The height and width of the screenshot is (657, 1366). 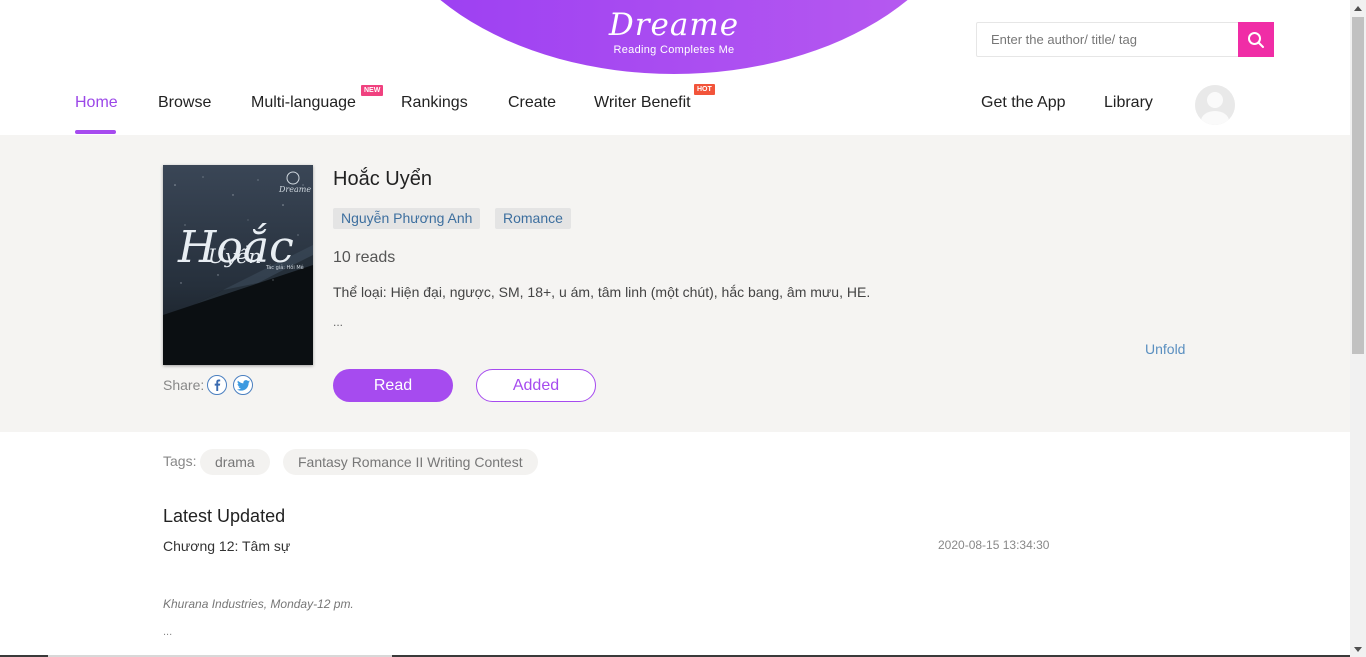 I want to click on tag-chip: drama, so click(x=235, y=462).